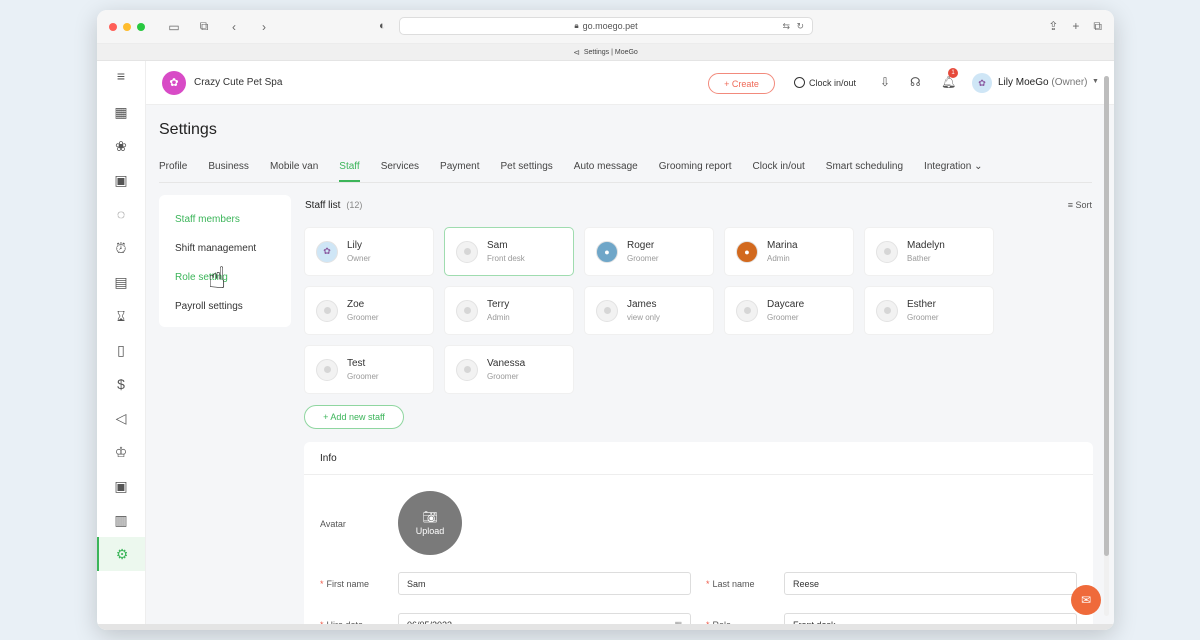 This screenshot has width=1200, height=640. Describe the element at coordinates (121, 350) in the screenshot. I see `document-icon: ▯` at that location.